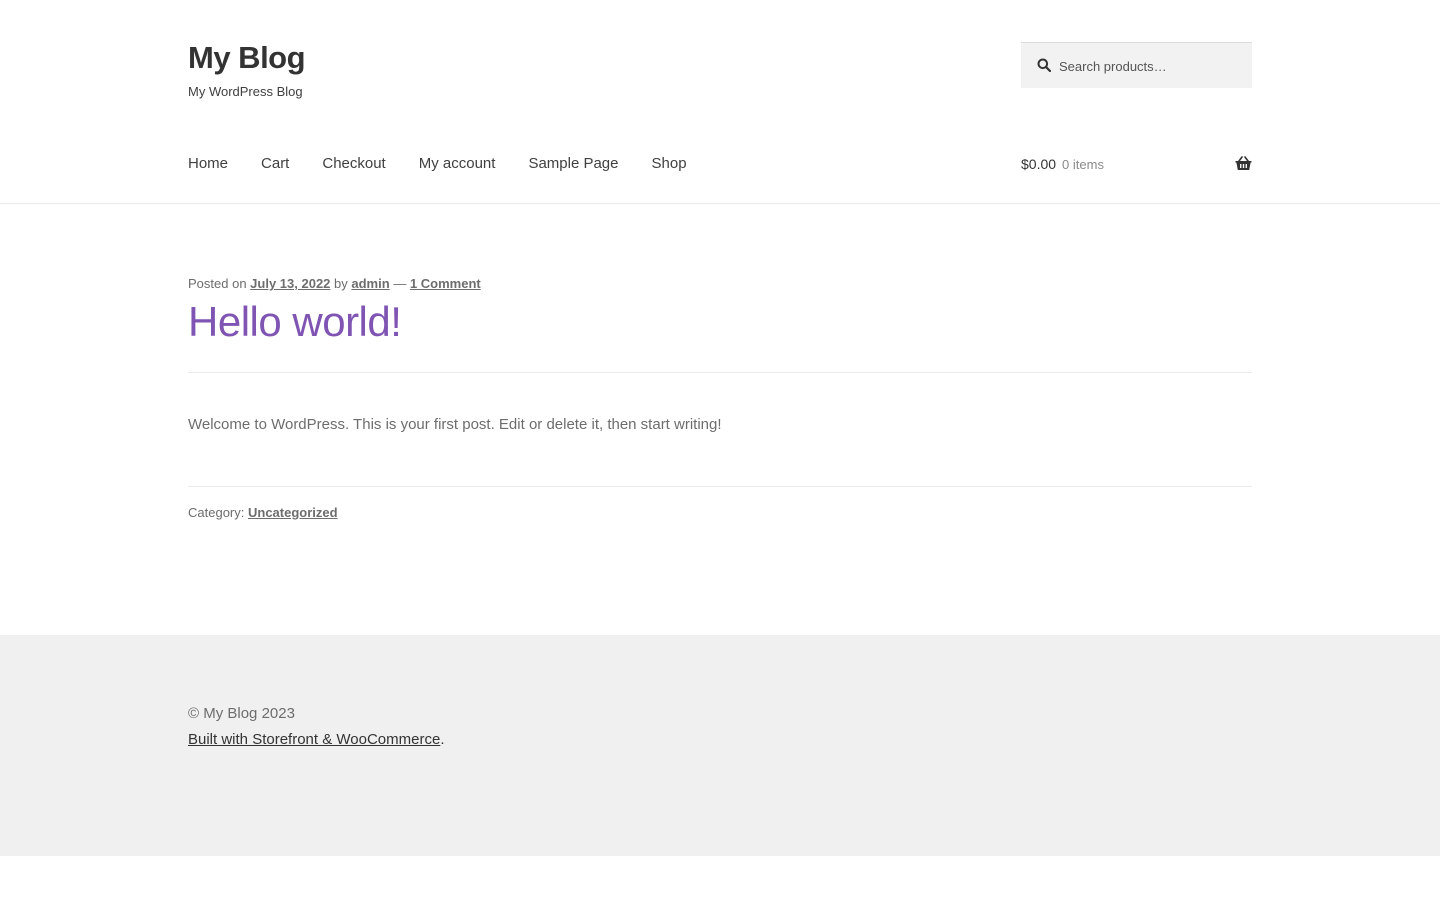 The width and height of the screenshot is (1440, 900). Describe the element at coordinates (457, 164) in the screenshot. I see `nav-my-account: My account` at that location.